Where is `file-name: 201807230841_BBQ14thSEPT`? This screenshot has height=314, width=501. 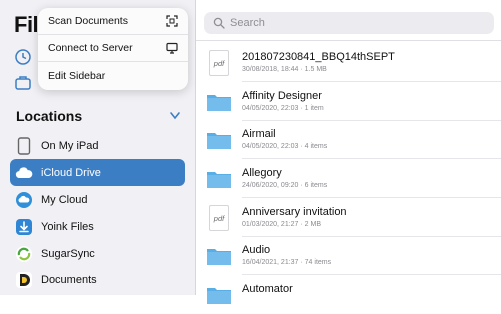
file-name: 201807230841_BBQ14thSEPT is located at coordinates (318, 57).